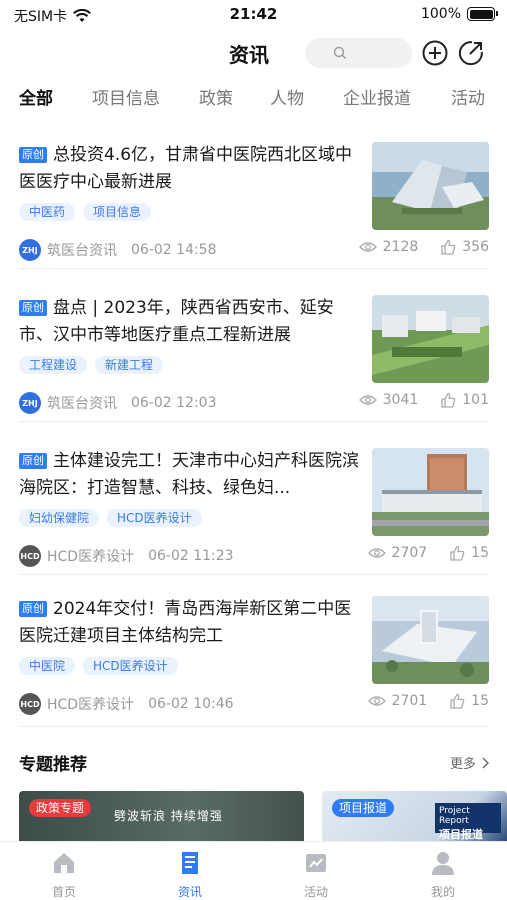 The height and width of the screenshot is (900, 507). What do you see at coordinates (191, 704) in the screenshot?
I see `publish-time: 06-02 10:46` at bounding box center [191, 704].